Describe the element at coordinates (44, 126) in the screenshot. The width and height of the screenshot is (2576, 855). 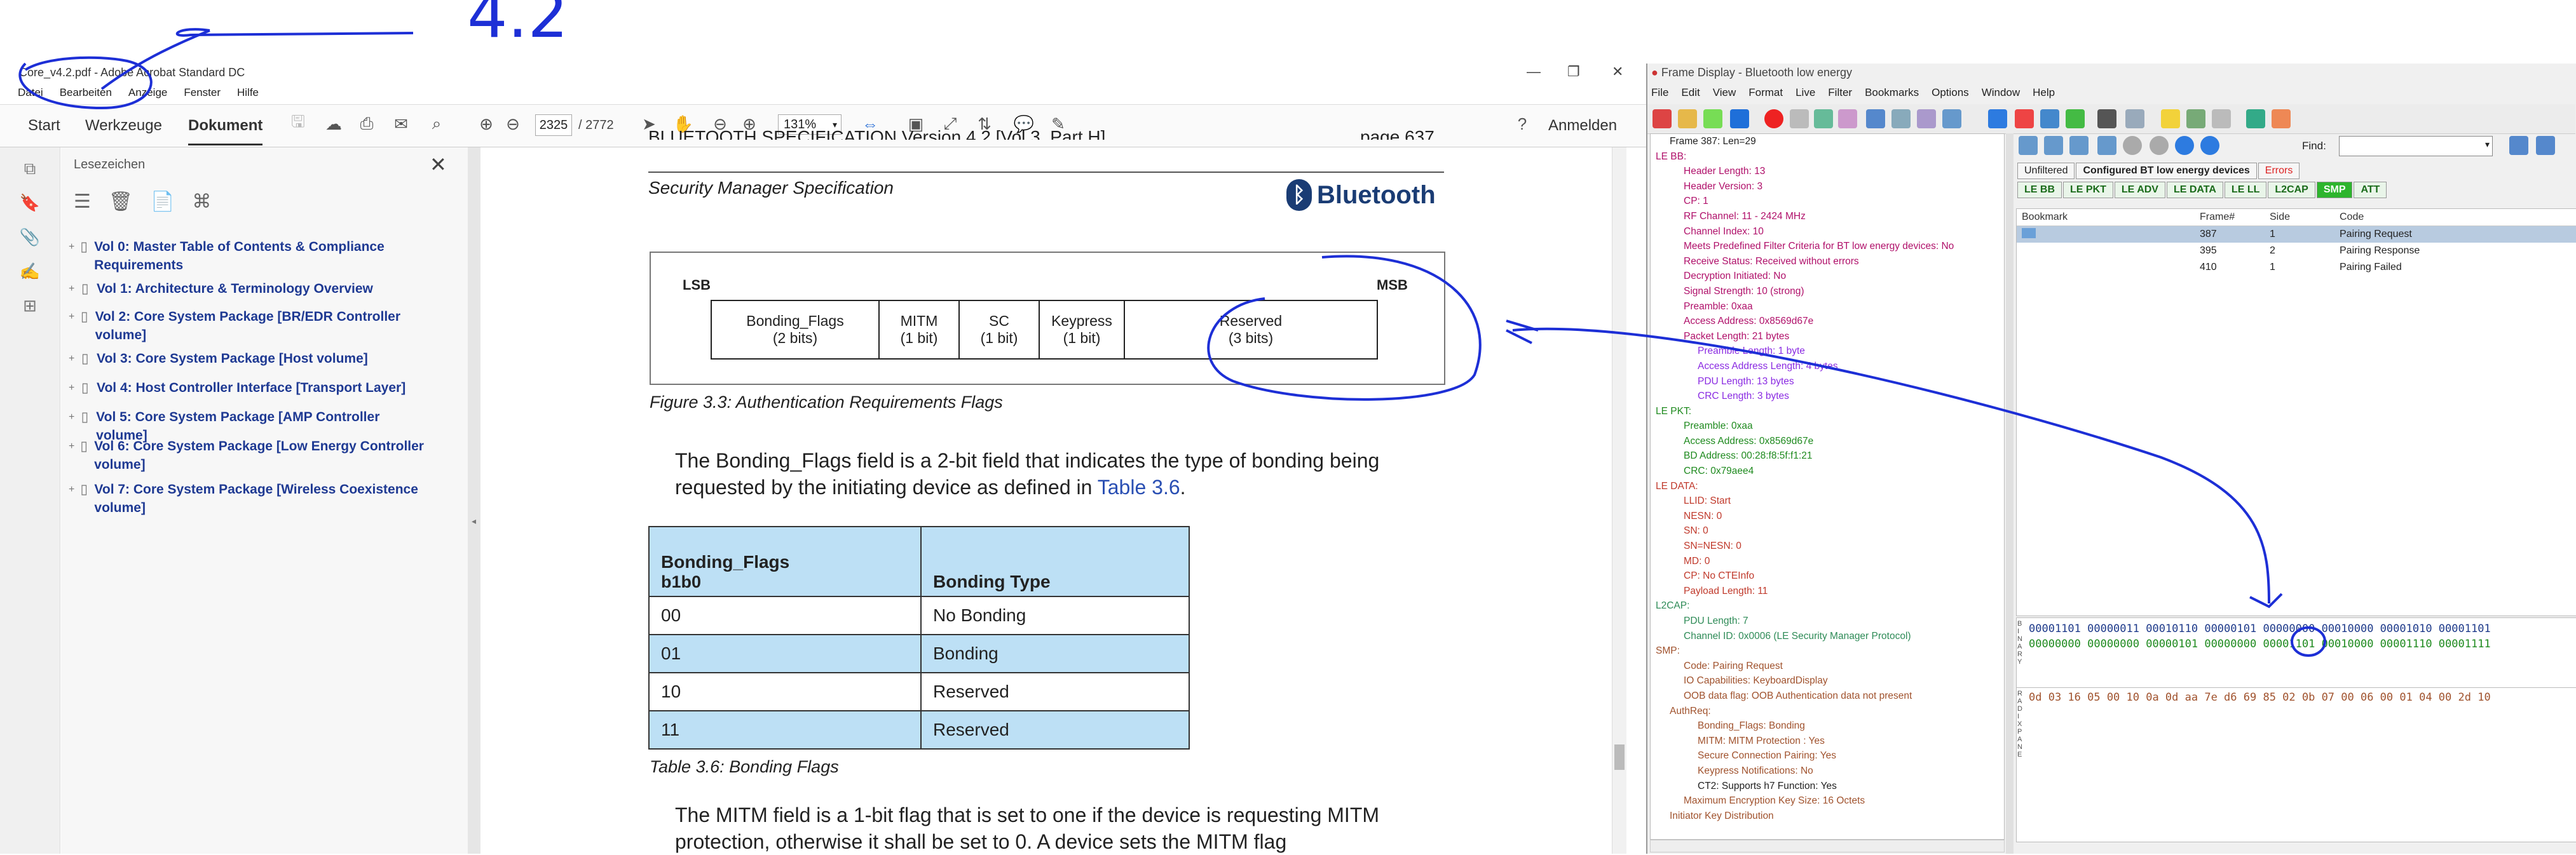
I see `tab-start: Start` at that location.